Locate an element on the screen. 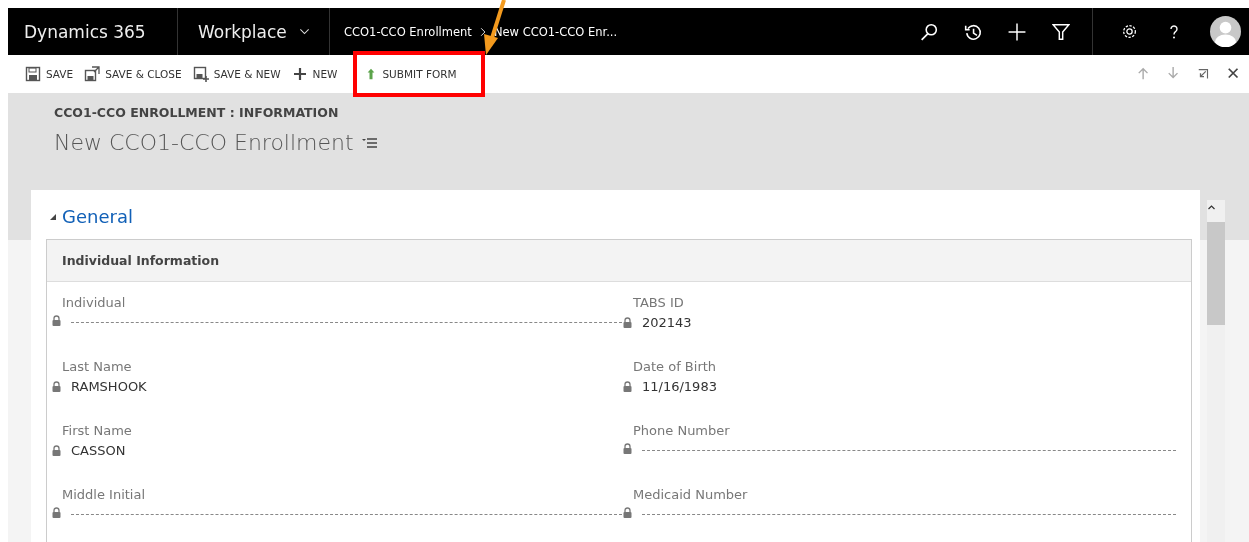  up-arrow-icon is located at coordinates (1144, 74).